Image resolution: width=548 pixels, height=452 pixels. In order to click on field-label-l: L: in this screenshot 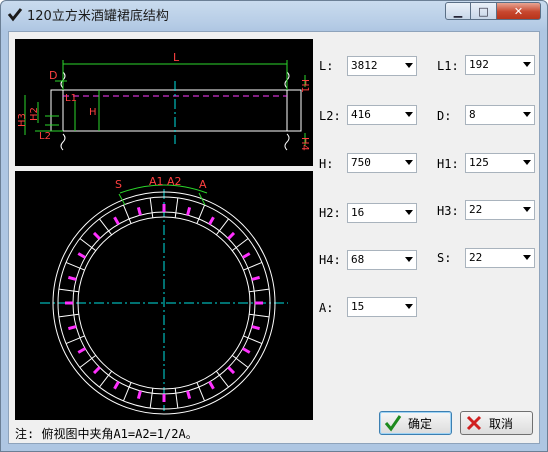, I will do `click(326, 66)`.